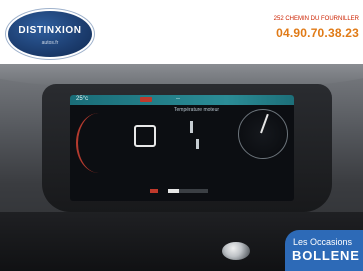 The image size is (363, 271). I want to click on fuel-warning-icon, so click(154, 191).